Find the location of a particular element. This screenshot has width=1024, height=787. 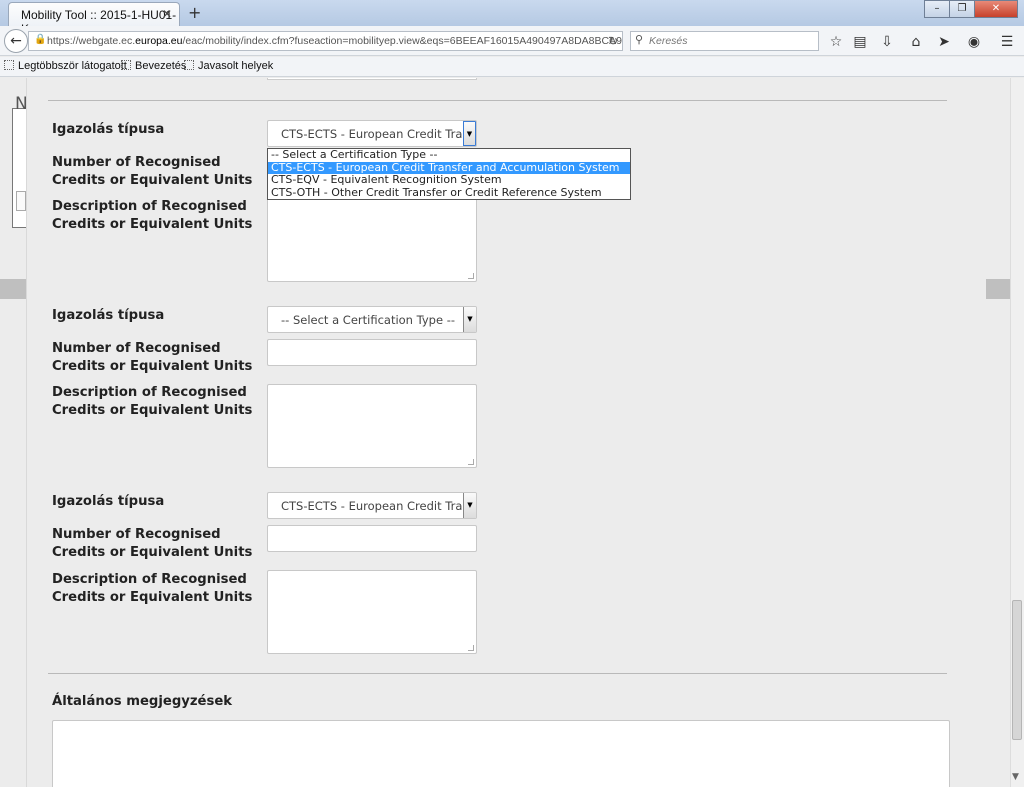

maximize-button: ❐ is located at coordinates (962, 9).